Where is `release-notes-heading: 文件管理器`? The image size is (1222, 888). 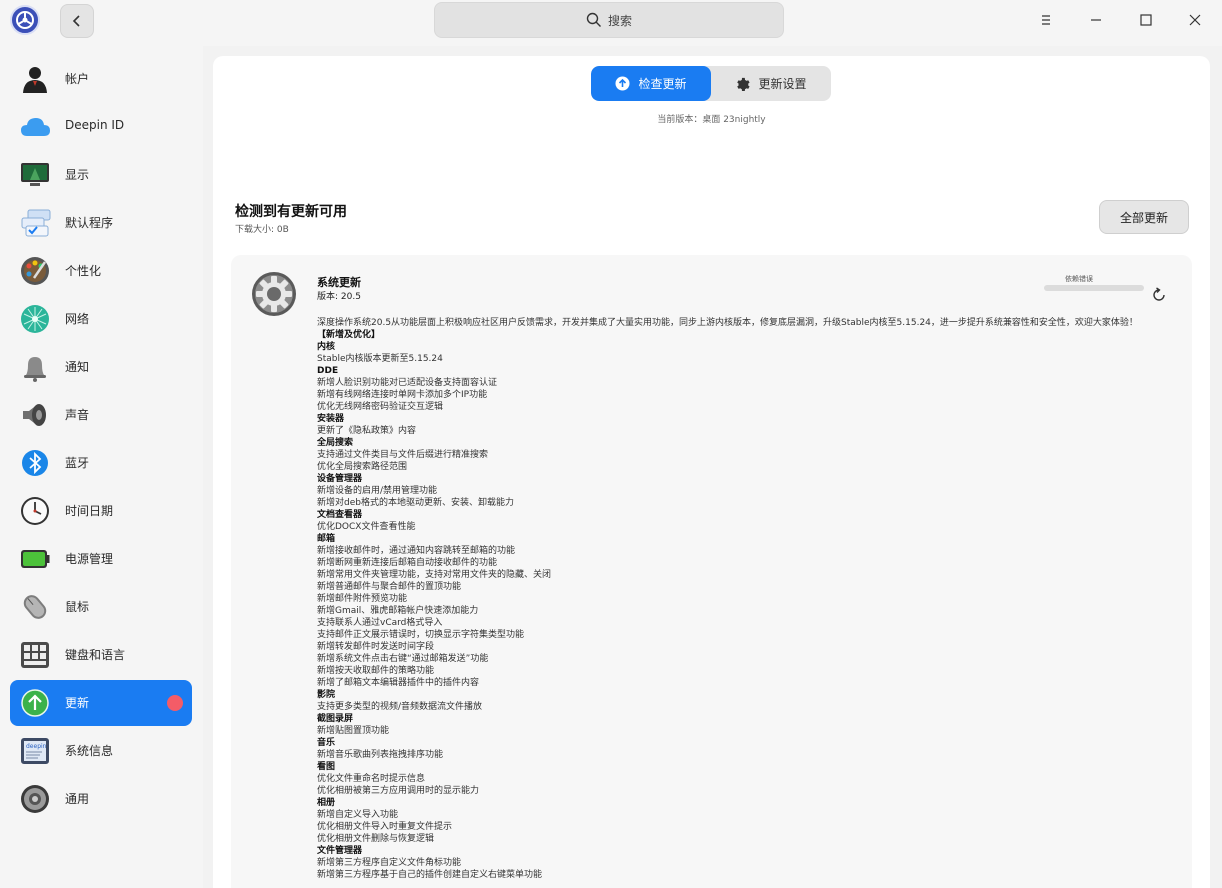
release-notes-heading: 文件管理器 is located at coordinates (340, 851).